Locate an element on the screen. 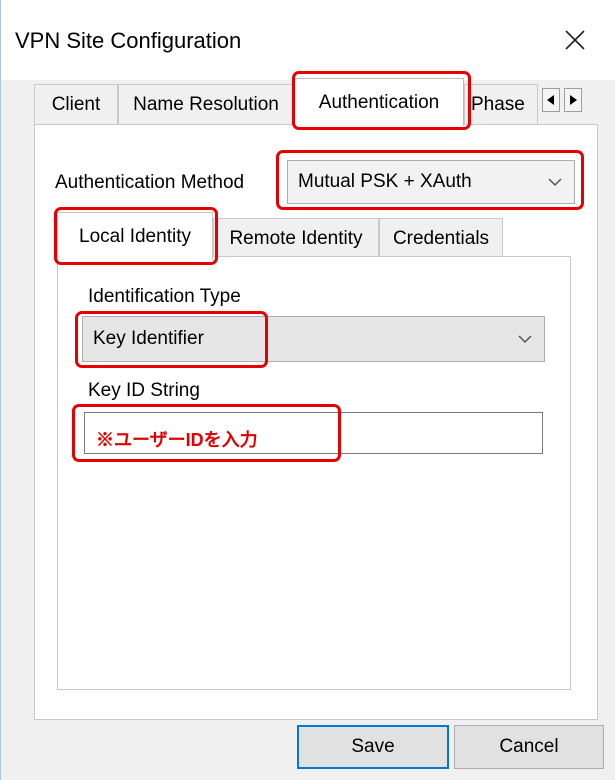 This screenshot has width=615, height=780. identification-type-label: Identification Type is located at coordinates (164, 296).